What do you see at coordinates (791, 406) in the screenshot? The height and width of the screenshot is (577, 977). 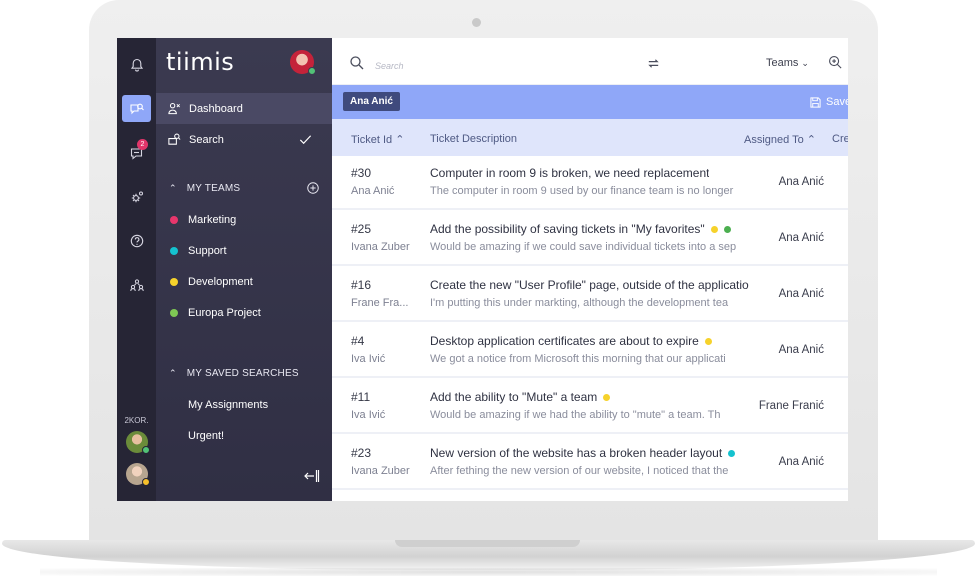 I see `ticket-assignee: Frane Franić` at bounding box center [791, 406].